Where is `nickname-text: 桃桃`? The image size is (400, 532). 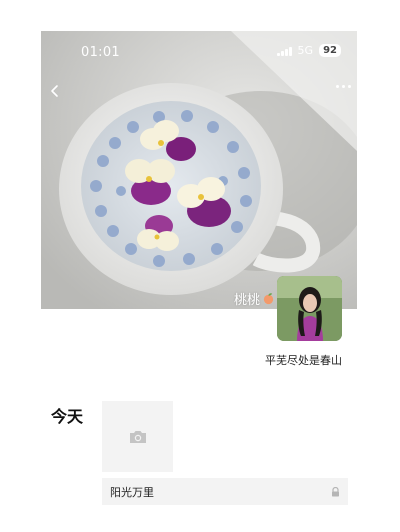 nickname-text: 桃桃 is located at coordinates (246, 300).